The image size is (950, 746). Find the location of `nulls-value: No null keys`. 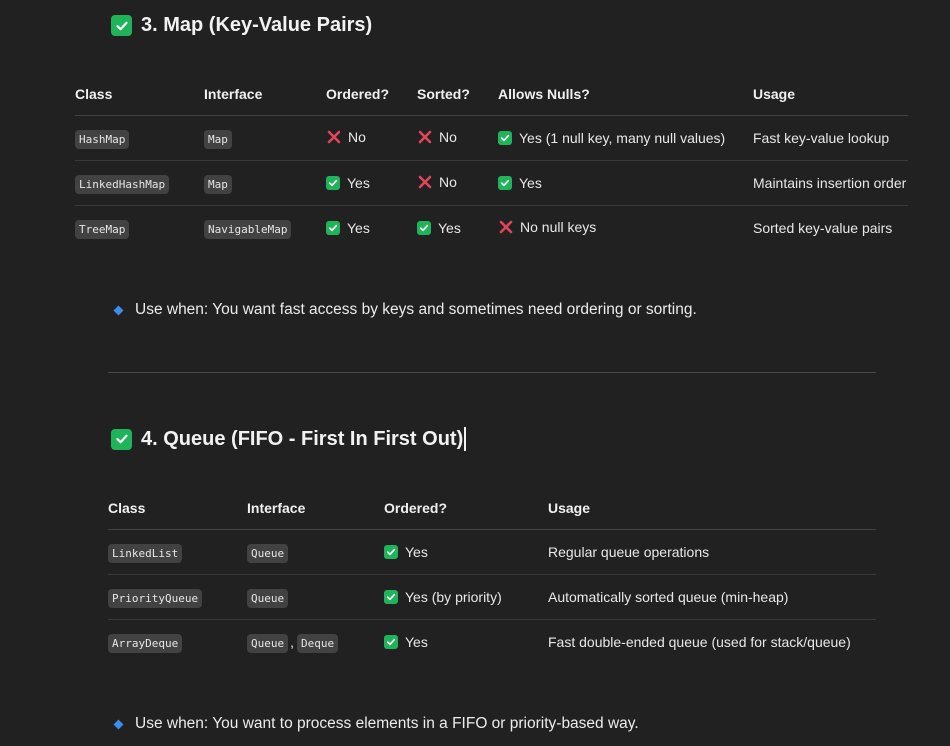

nulls-value: No null keys is located at coordinates (558, 227).